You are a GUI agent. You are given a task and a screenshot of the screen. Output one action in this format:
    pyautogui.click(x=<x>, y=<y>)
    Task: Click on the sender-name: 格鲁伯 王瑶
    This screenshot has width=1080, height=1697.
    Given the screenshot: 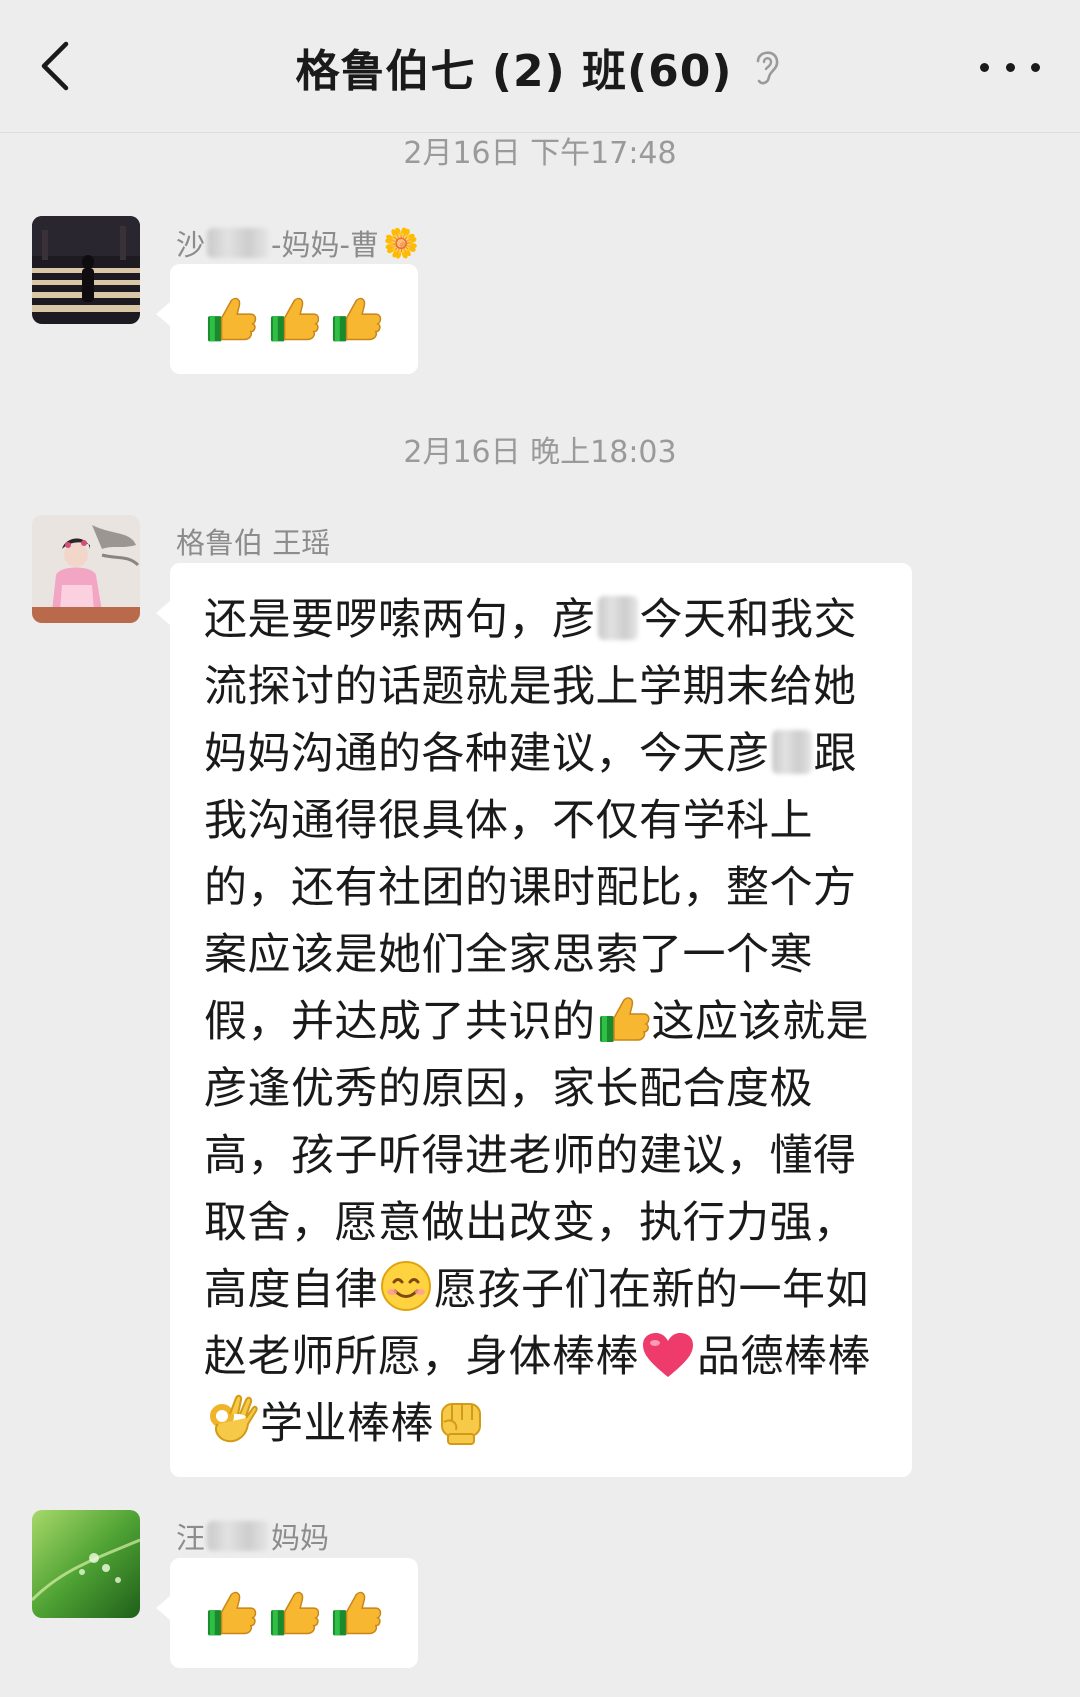 What is the action you would take?
    pyautogui.click(x=253, y=543)
    